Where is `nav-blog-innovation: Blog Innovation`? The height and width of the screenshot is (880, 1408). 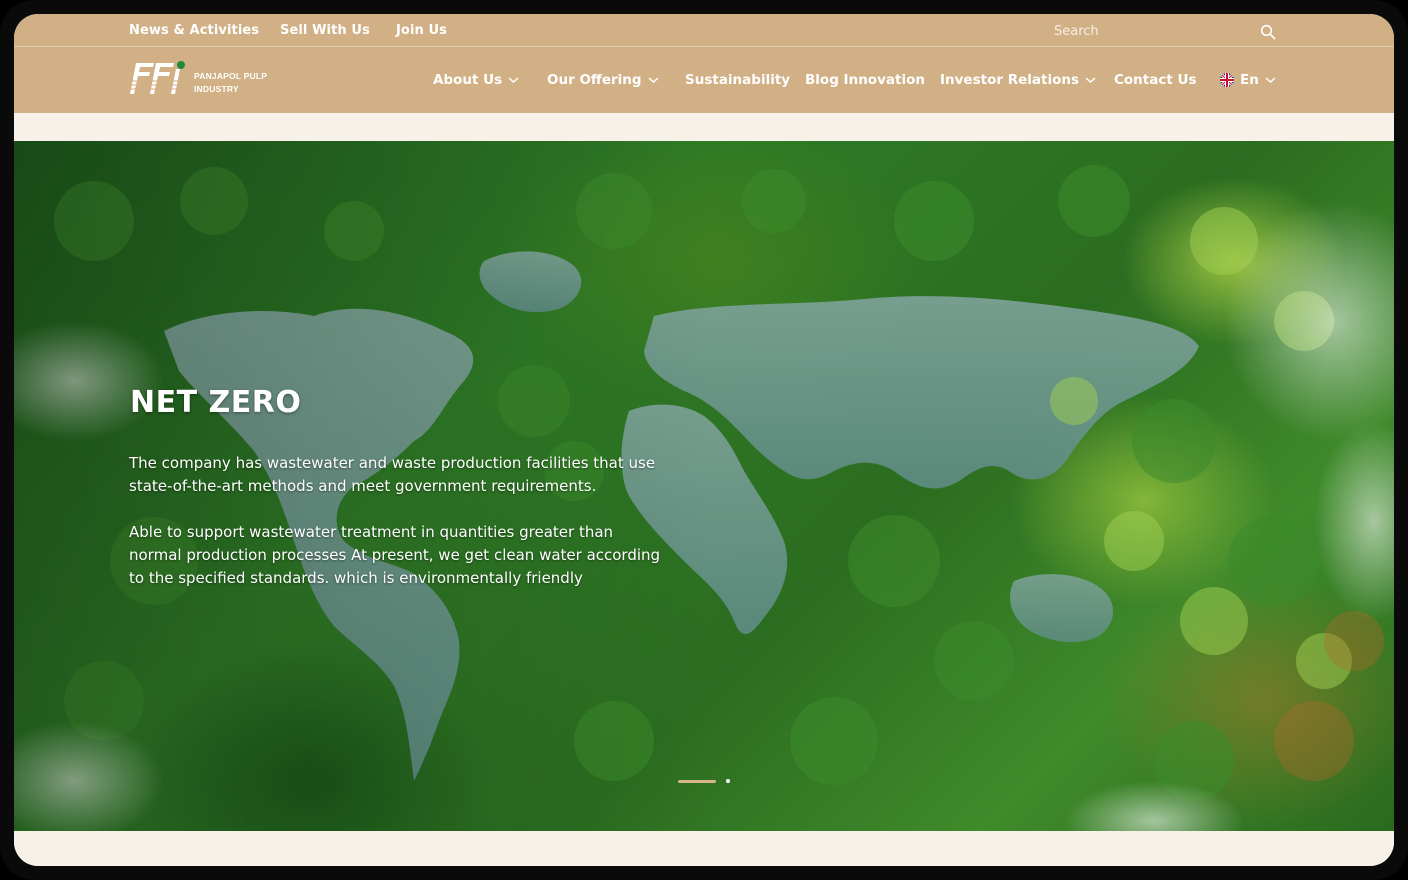
nav-blog-innovation: Blog Innovation is located at coordinates (865, 80).